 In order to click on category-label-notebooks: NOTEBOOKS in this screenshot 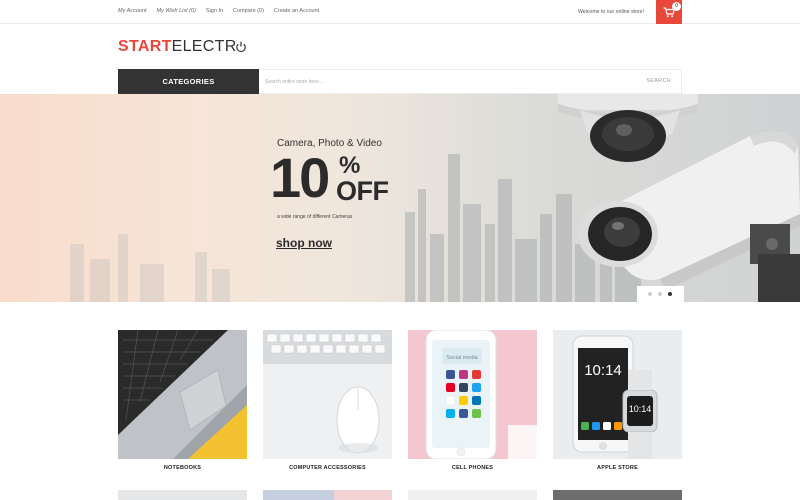, I will do `click(182, 468)`.